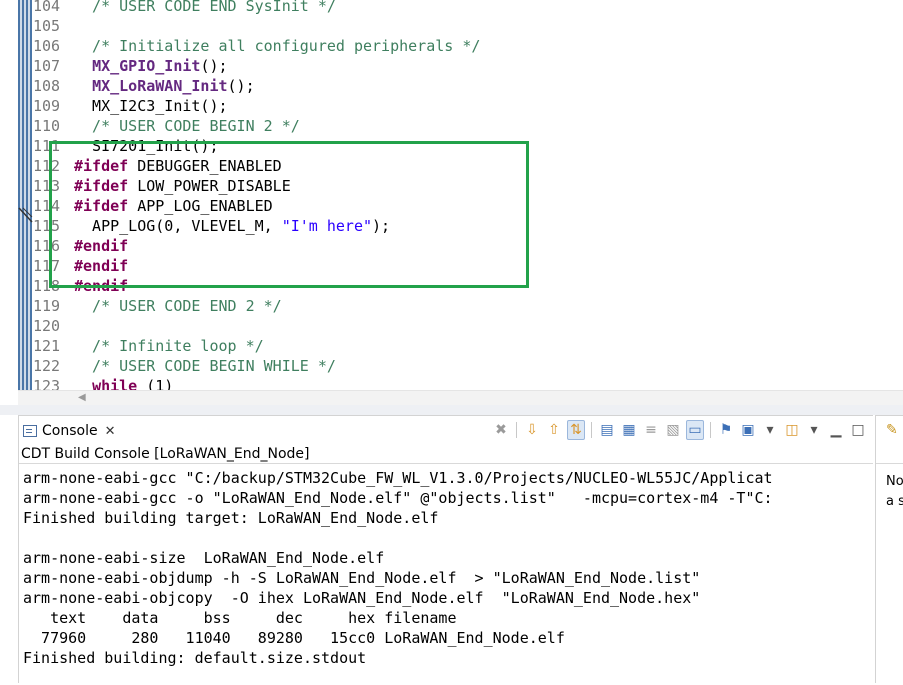 The height and width of the screenshot is (685, 903). What do you see at coordinates (82, 397) in the screenshot?
I see `scroll-left-arrow-icon: ◀` at bounding box center [82, 397].